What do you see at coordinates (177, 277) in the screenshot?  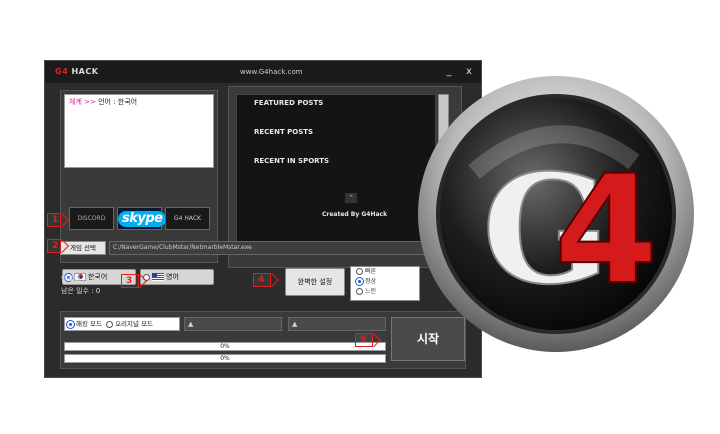 I see `language-english-option: 영어` at bounding box center [177, 277].